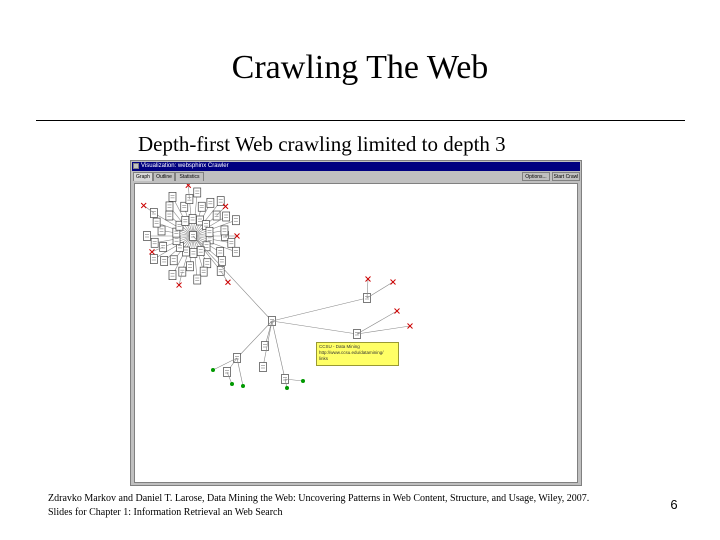 The height and width of the screenshot is (540, 720). Describe the element at coordinates (185, 166) in the screenshot. I see `window-title: Visualization: websphinx Crawler` at that location.